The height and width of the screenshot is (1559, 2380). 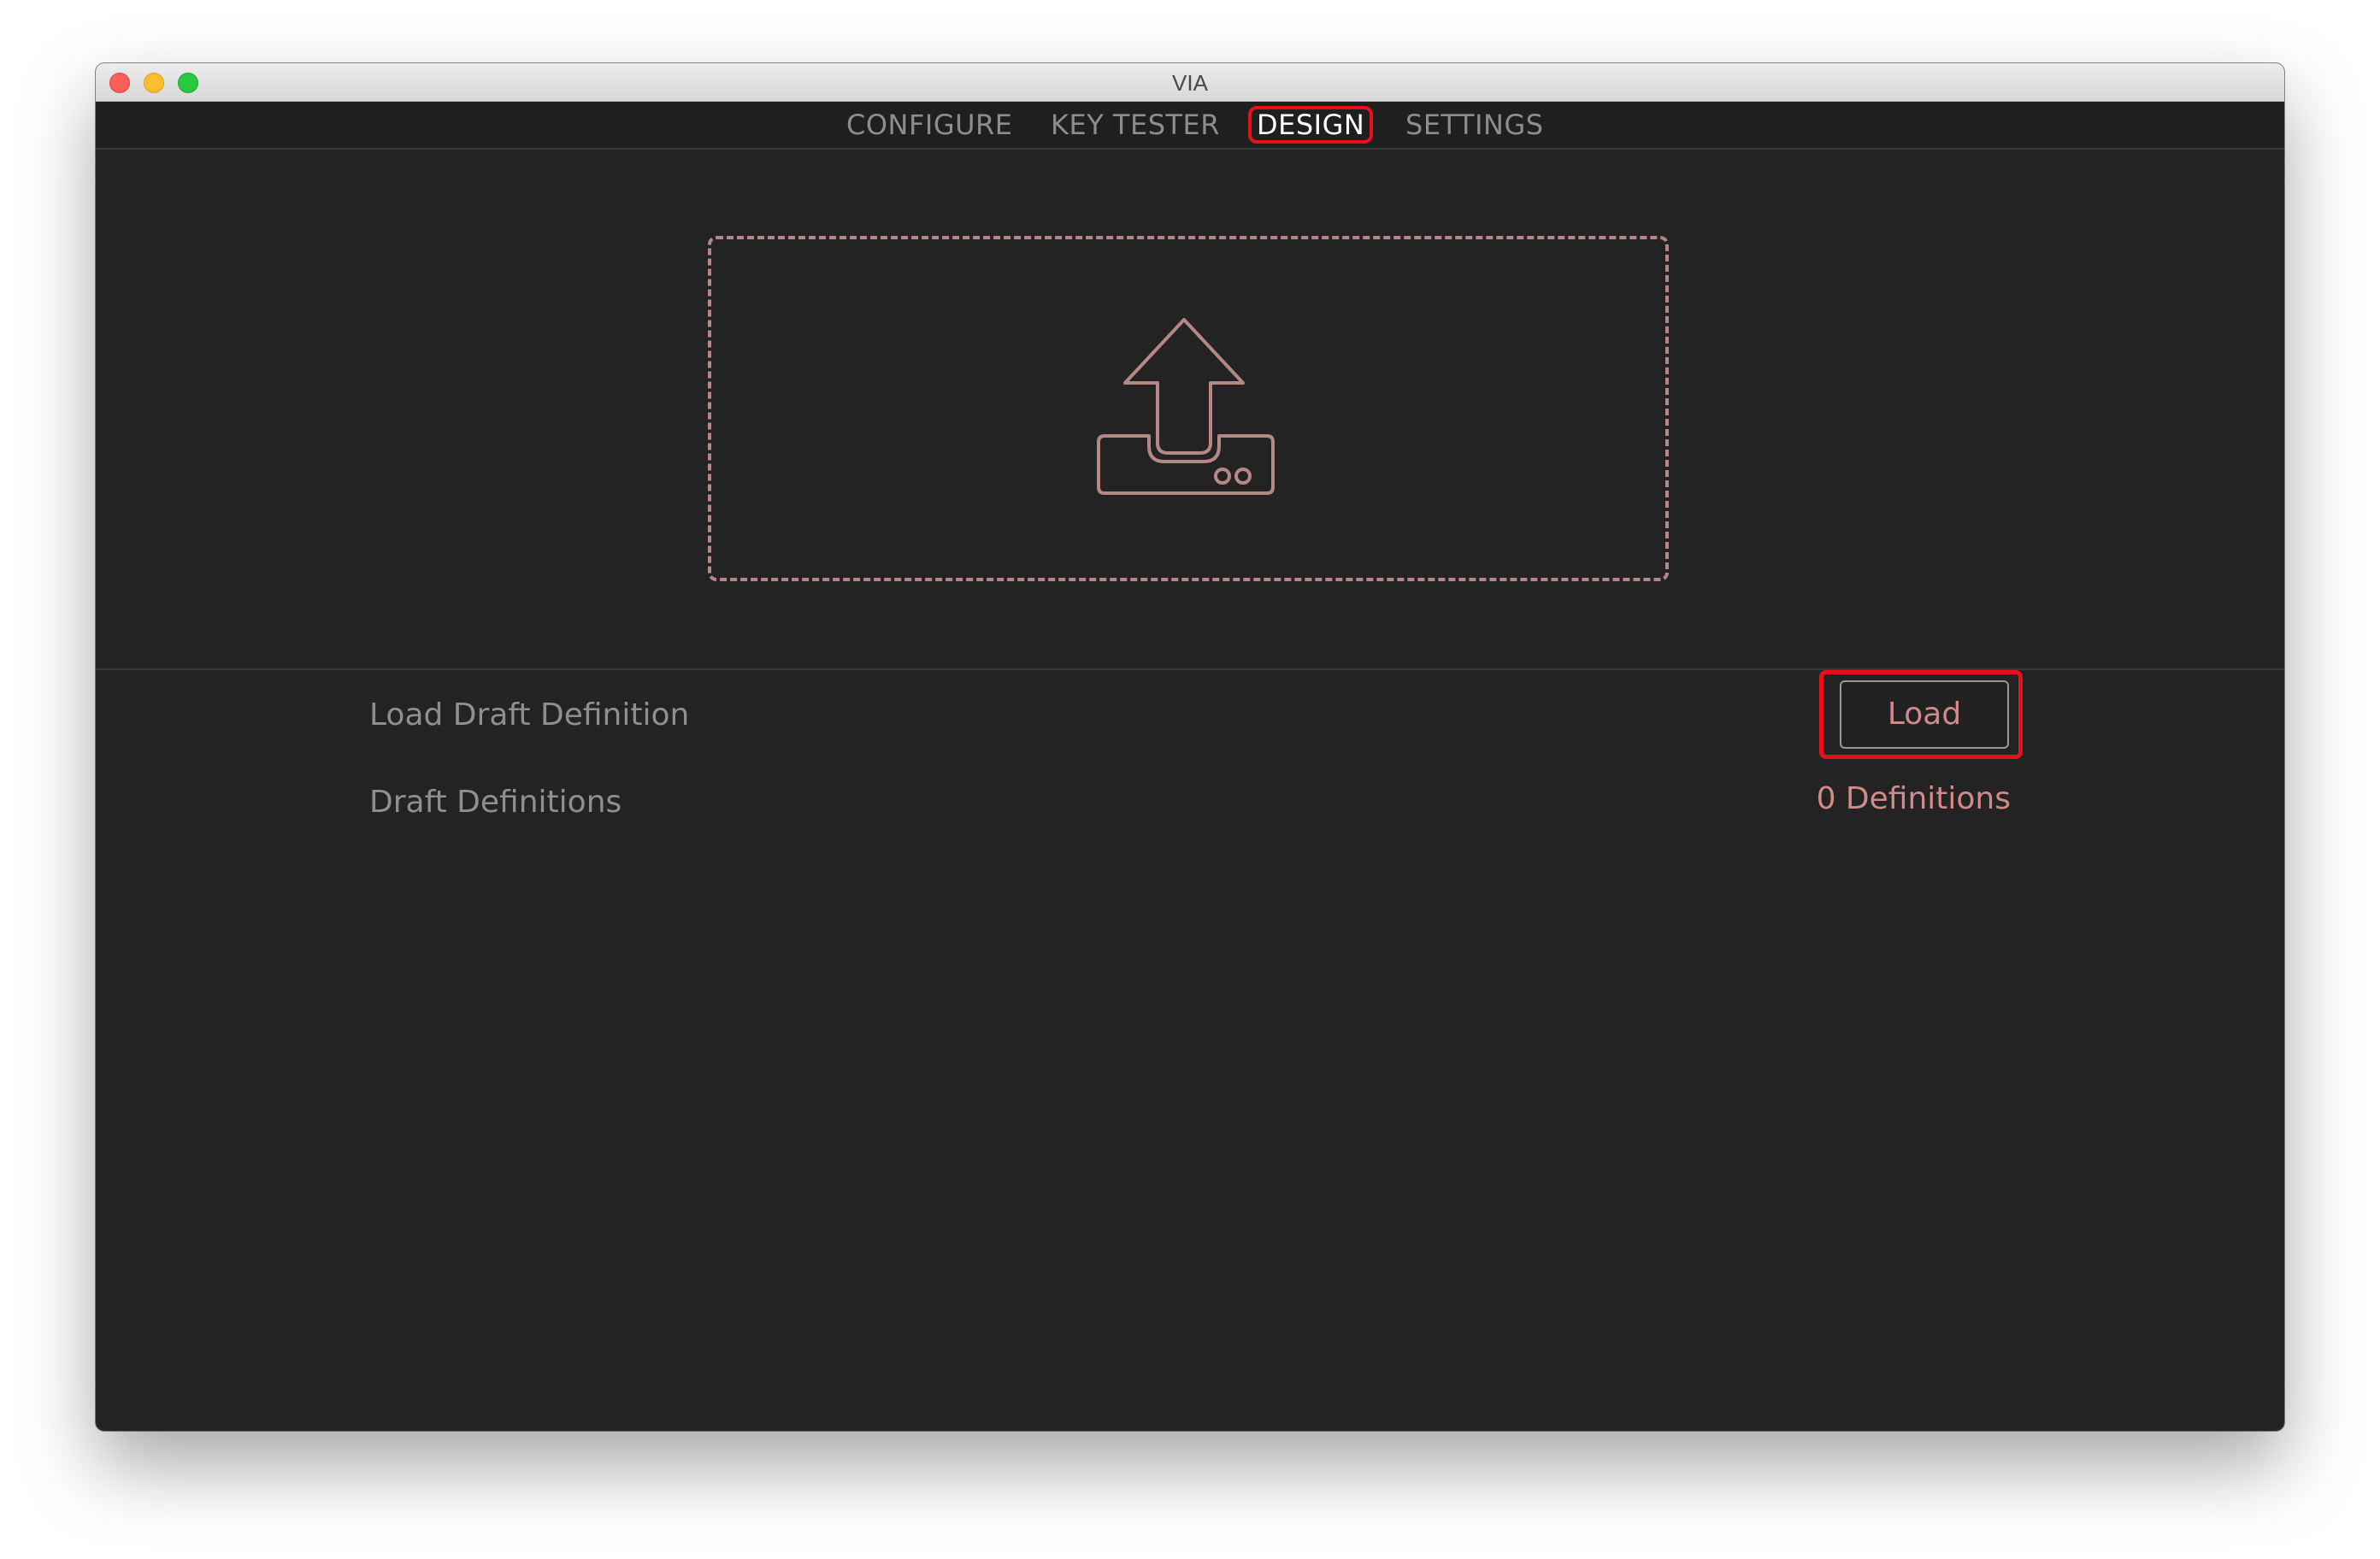 I want to click on draft-definitions-label: Draft Definitions, so click(x=496, y=802).